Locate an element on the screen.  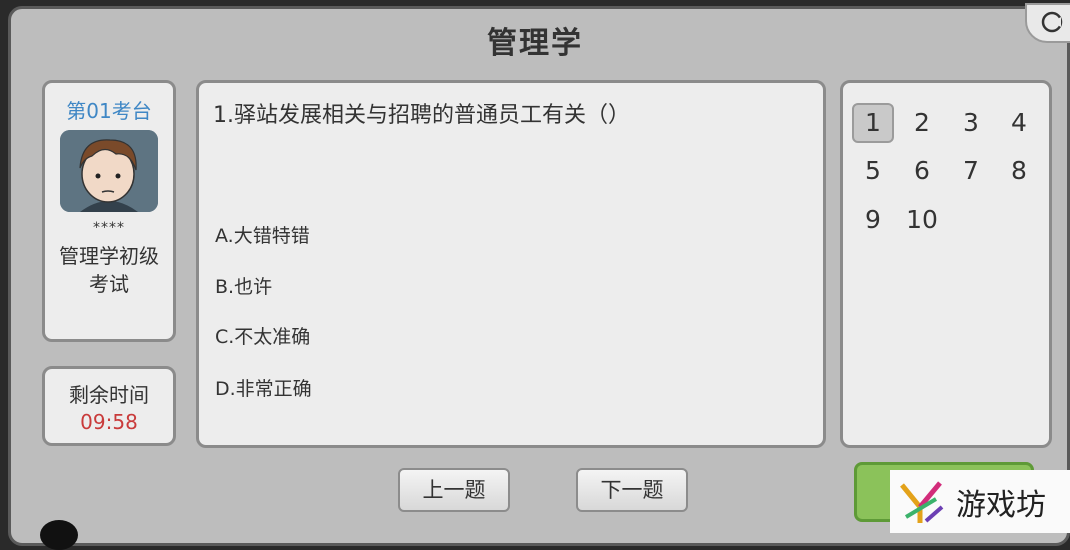
option-d: D.非常正确 is located at coordinates (263, 387).